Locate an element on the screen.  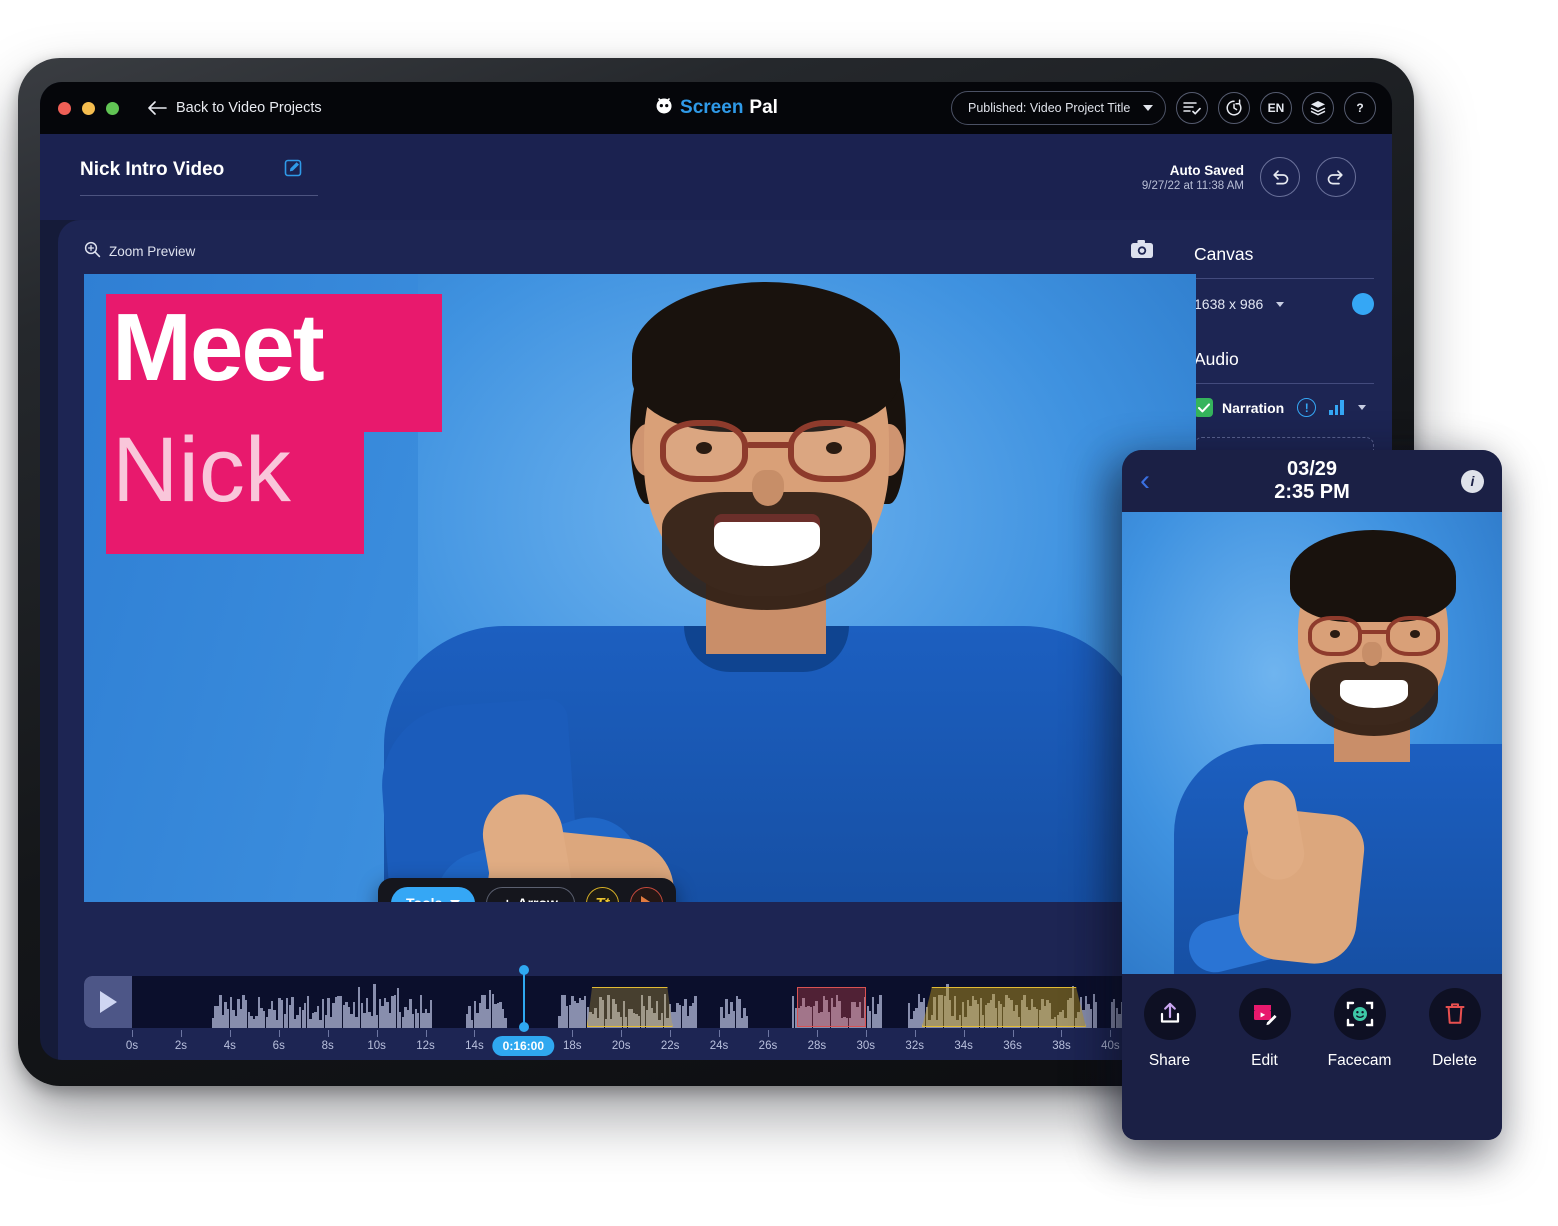
phone-action-facecam: Facecam is located at coordinates (1360, 1029).